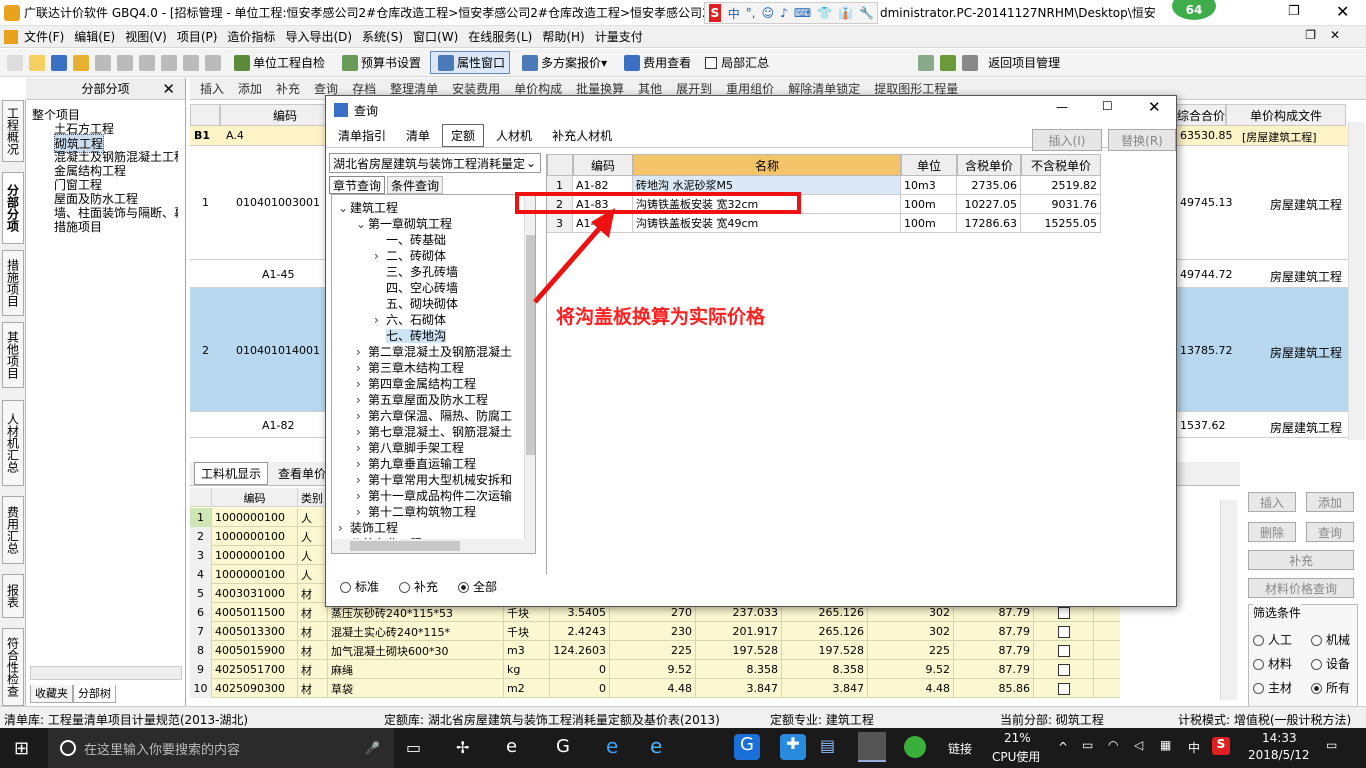  What do you see at coordinates (362, 224) in the screenshot?
I see `expand-icon: ⌄` at bounding box center [362, 224].